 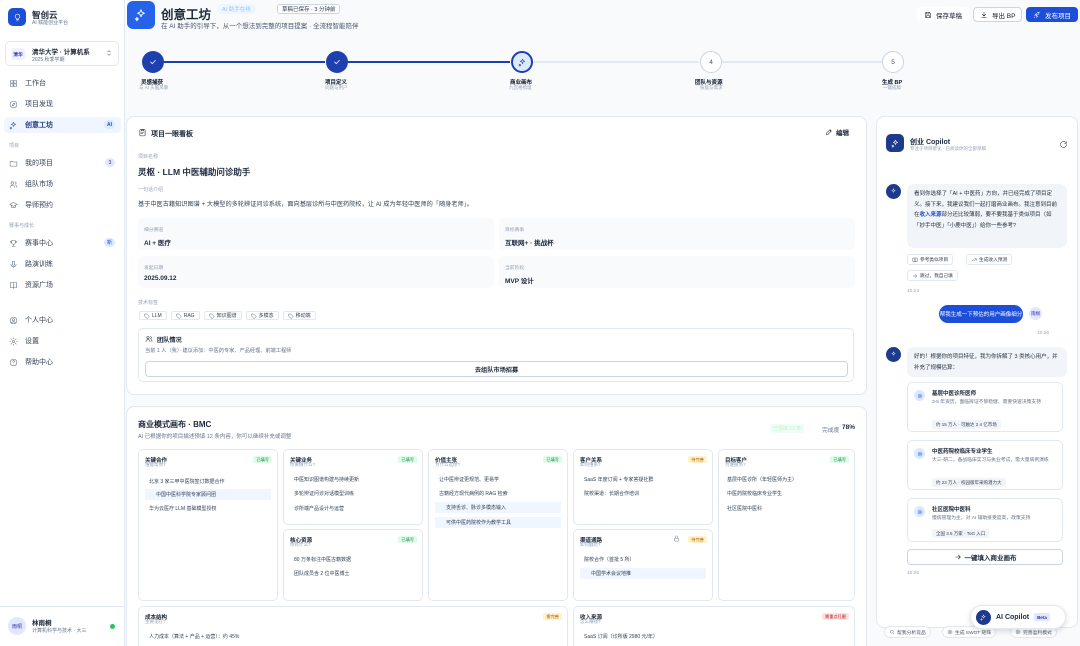 What do you see at coordinates (157, 243) in the screenshot?
I see `field-value: AI + 医疗` at bounding box center [157, 243].